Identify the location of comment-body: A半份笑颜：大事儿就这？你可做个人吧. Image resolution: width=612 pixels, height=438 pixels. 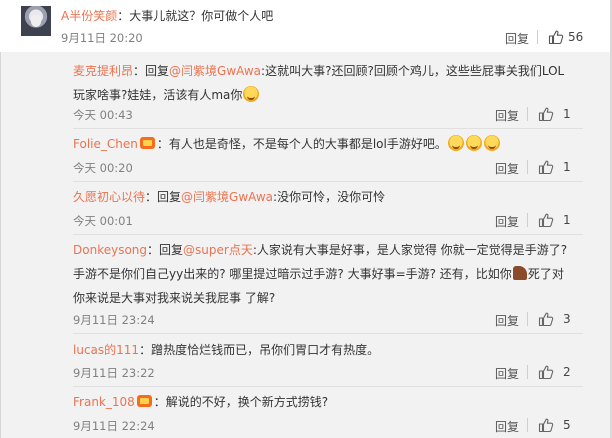
(167, 15).